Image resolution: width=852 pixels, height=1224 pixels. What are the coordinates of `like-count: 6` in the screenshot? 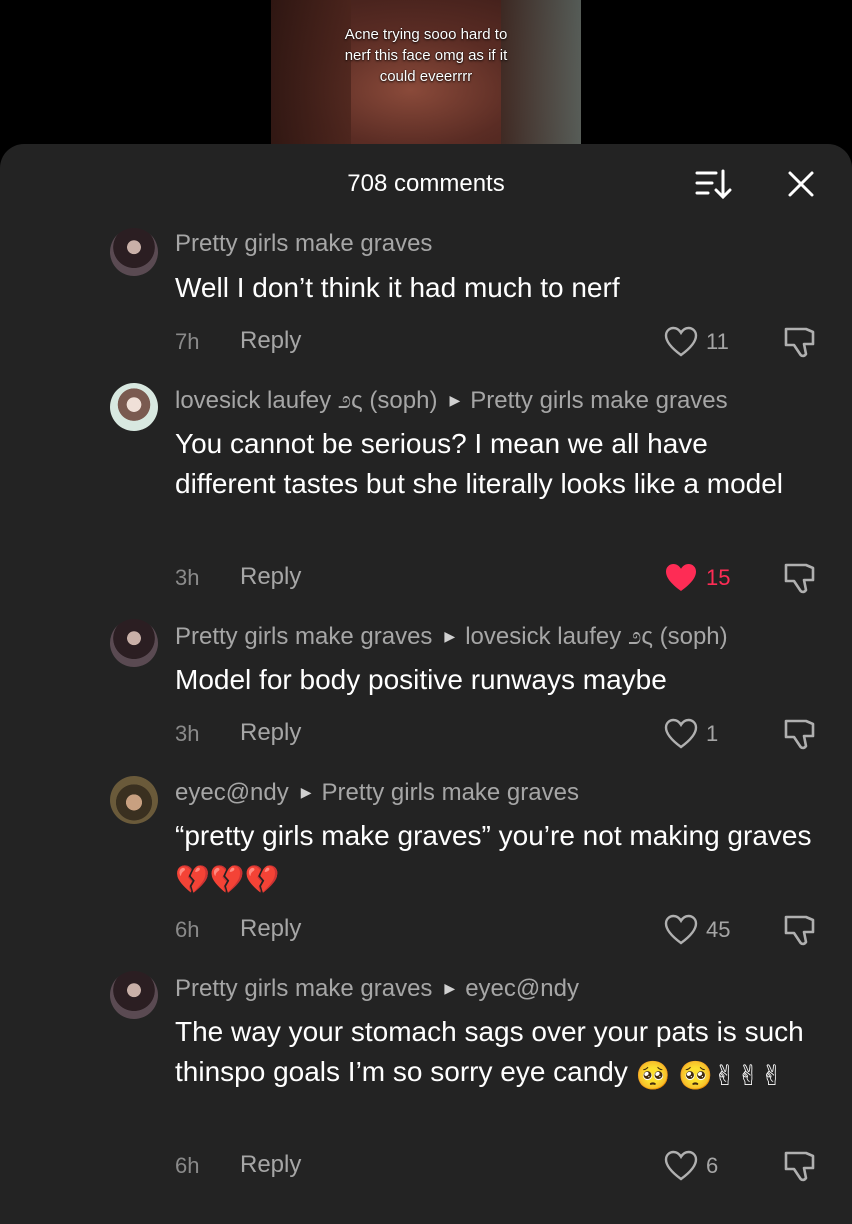 It's located at (712, 1165).